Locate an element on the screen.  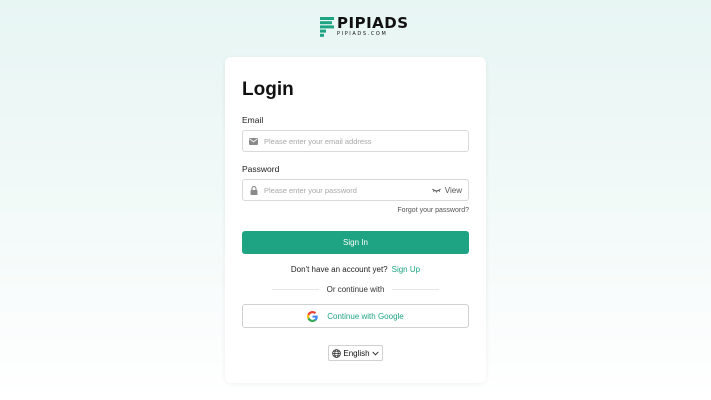
divider-line-right is located at coordinates (415, 289).